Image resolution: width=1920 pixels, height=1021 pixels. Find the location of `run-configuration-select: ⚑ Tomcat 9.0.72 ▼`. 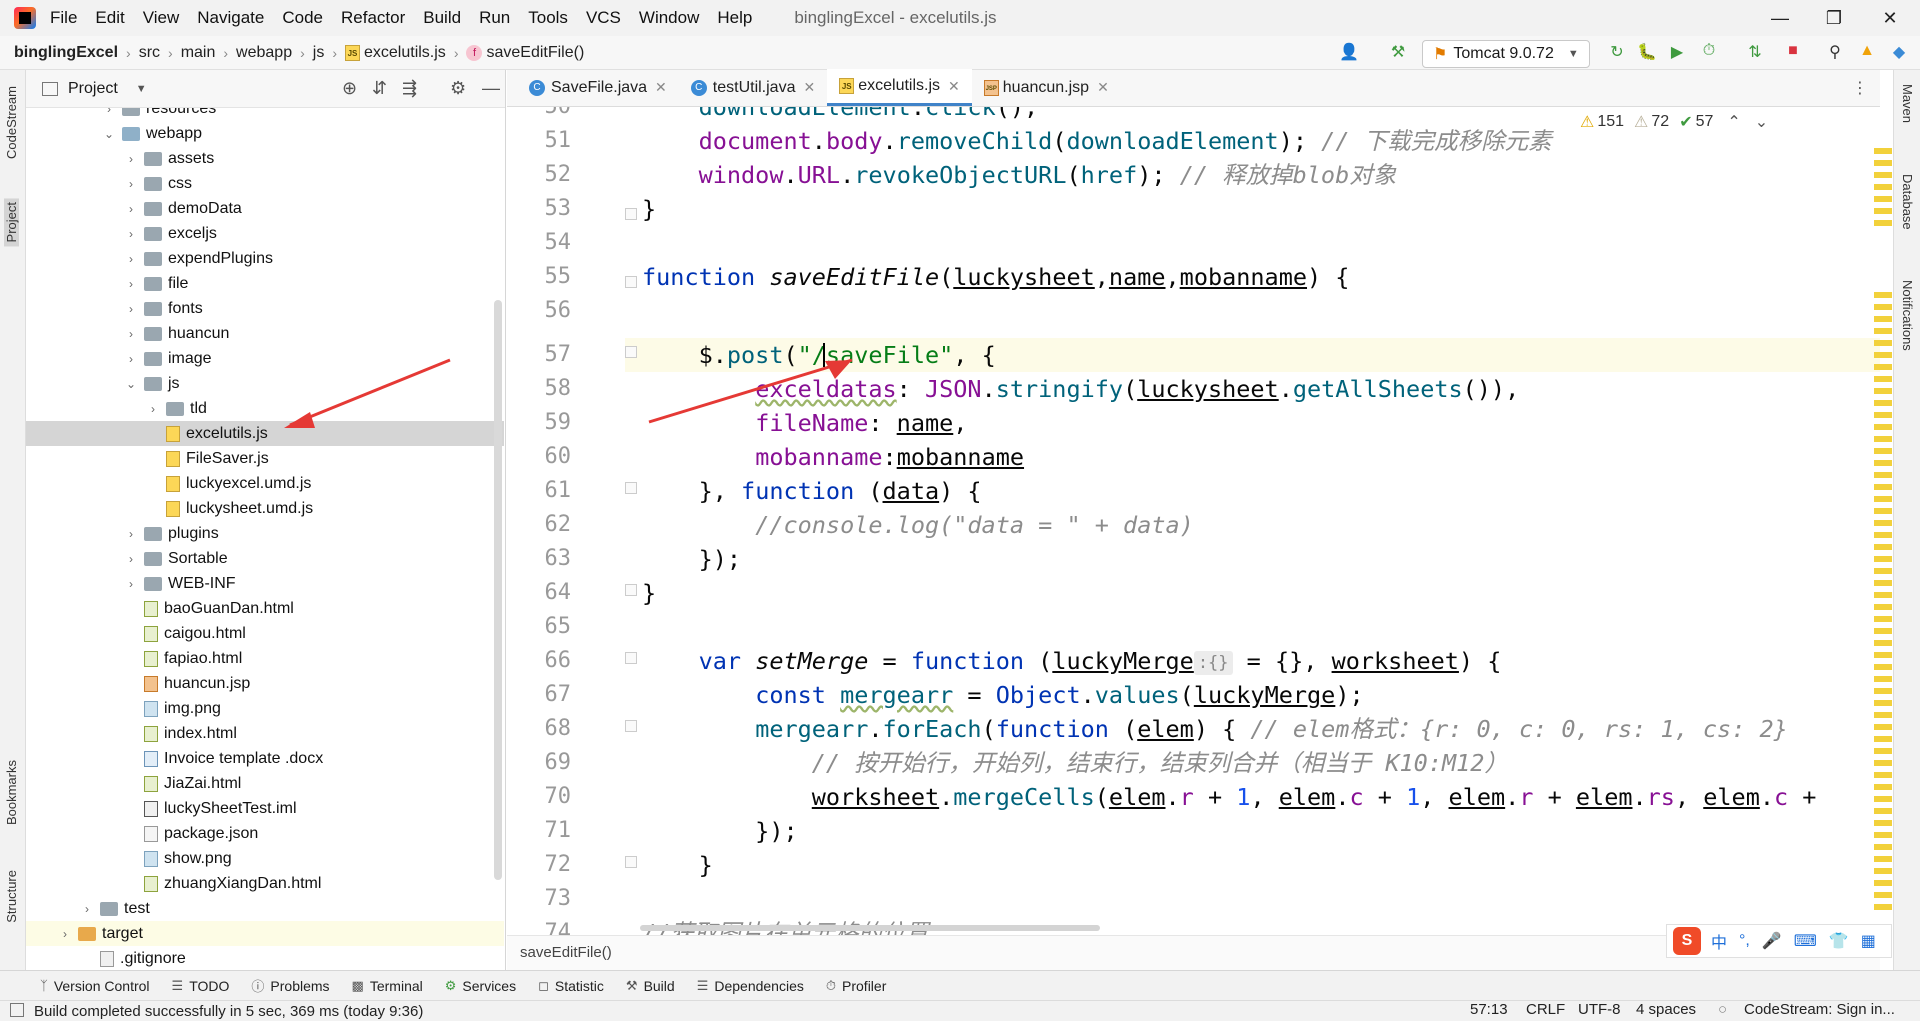

run-configuration-select: ⚑ Tomcat 9.0.72 ▼ is located at coordinates (1506, 54).